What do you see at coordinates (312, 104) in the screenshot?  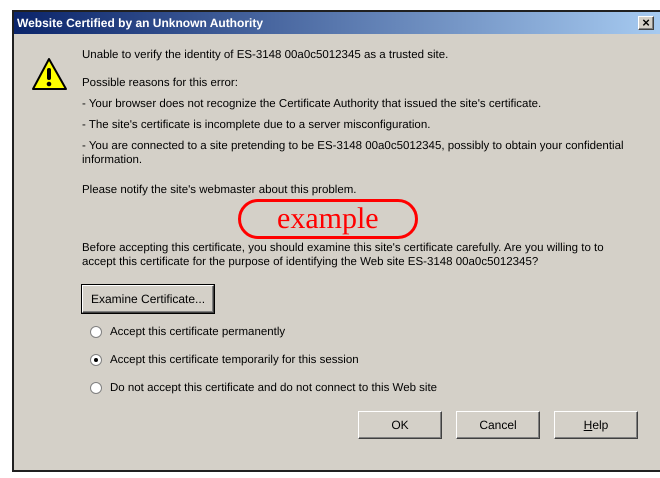 I see `reason-text: - Your browser does not recognize the Certificate Authority that issued the site's certificate.` at bounding box center [312, 104].